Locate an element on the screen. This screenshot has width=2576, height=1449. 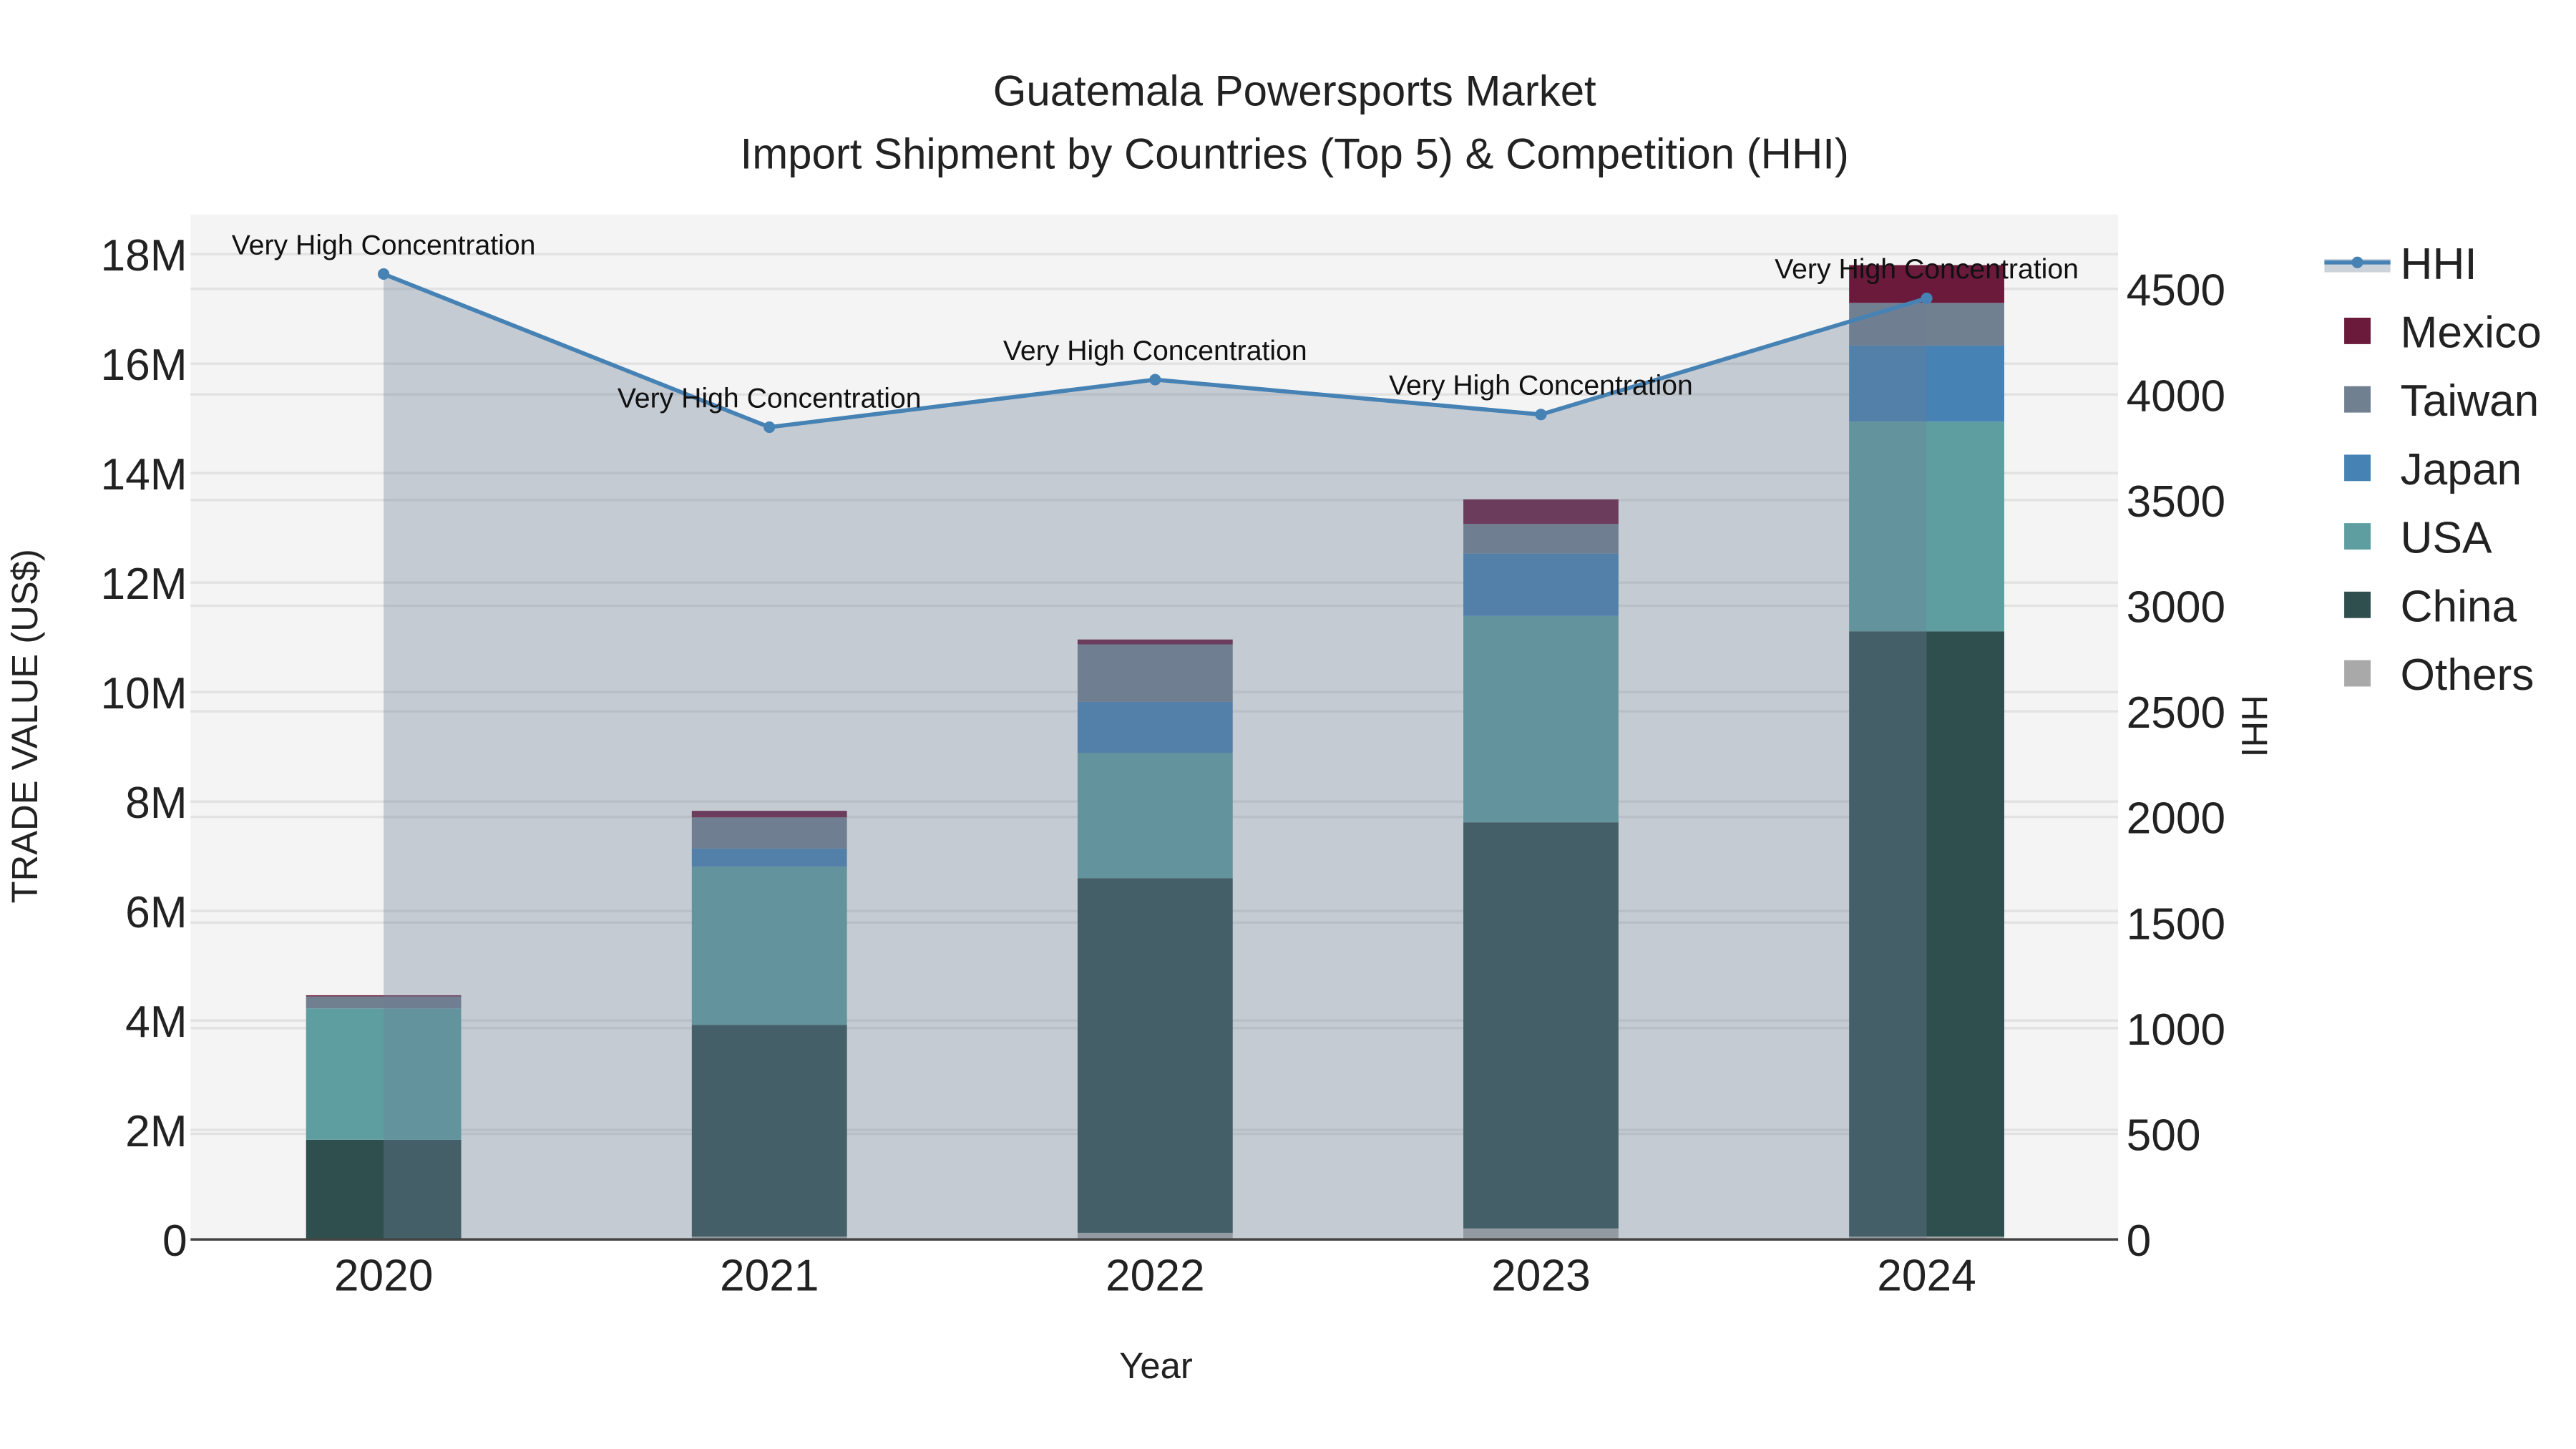
legend-item-mexico: Mexico is located at coordinates (2443, 332).